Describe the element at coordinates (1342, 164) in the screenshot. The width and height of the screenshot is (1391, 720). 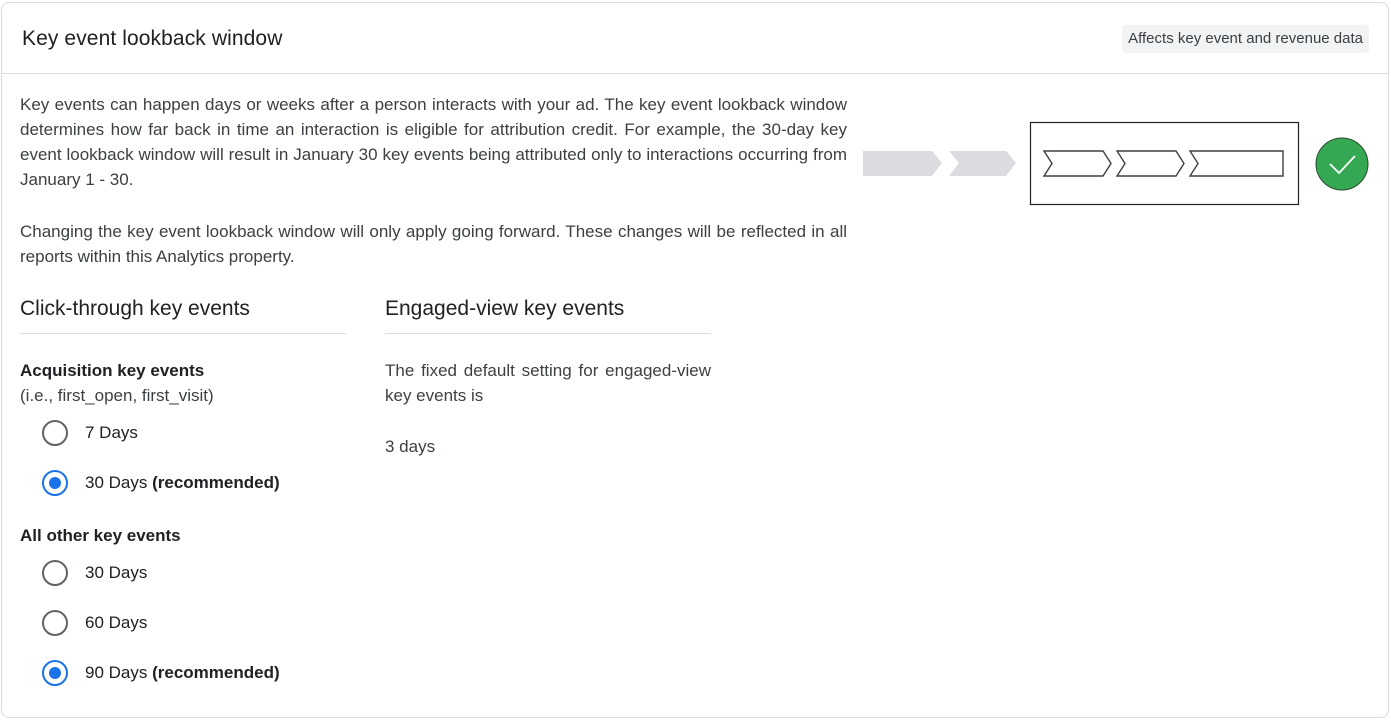
I see `green-check-icon` at that location.